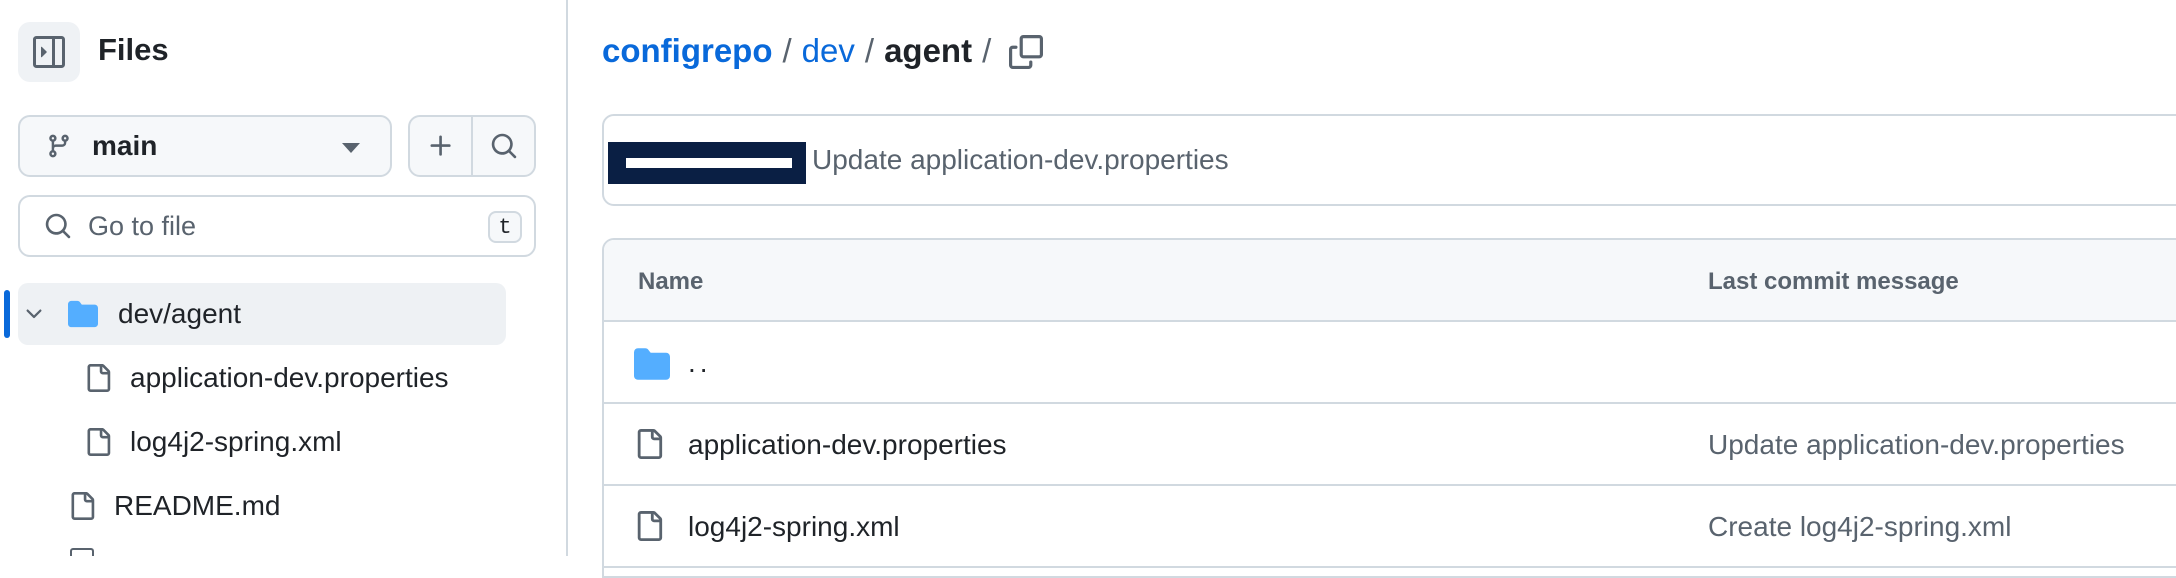  Describe the element at coordinates (794, 527) in the screenshot. I see `file-name-link: log4j2-spring.xml` at that location.